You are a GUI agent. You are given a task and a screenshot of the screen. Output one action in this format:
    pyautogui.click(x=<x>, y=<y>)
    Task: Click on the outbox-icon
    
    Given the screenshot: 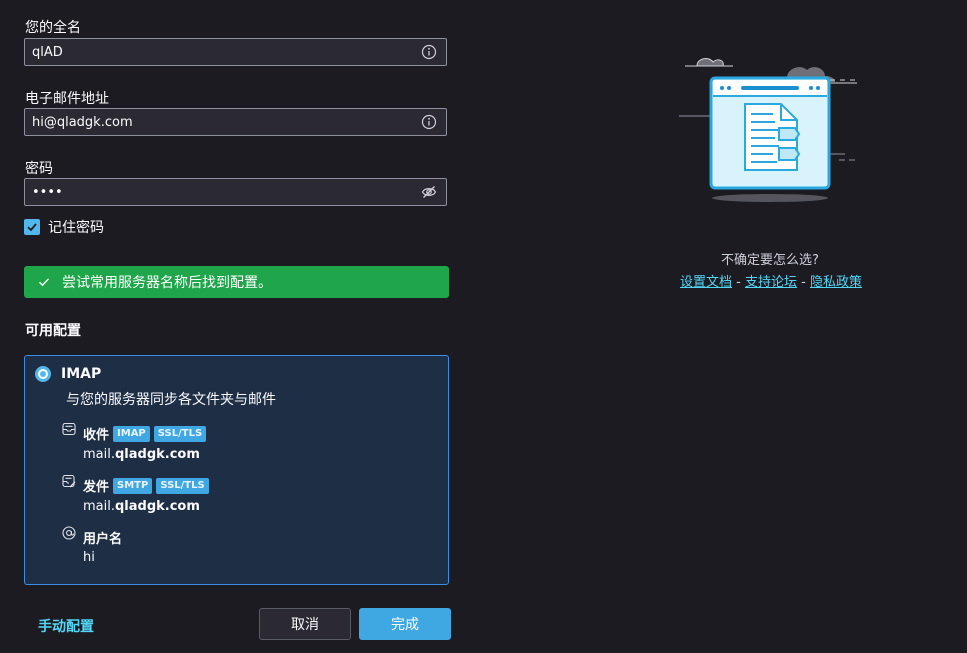 What is the action you would take?
    pyautogui.click(x=69, y=481)
    